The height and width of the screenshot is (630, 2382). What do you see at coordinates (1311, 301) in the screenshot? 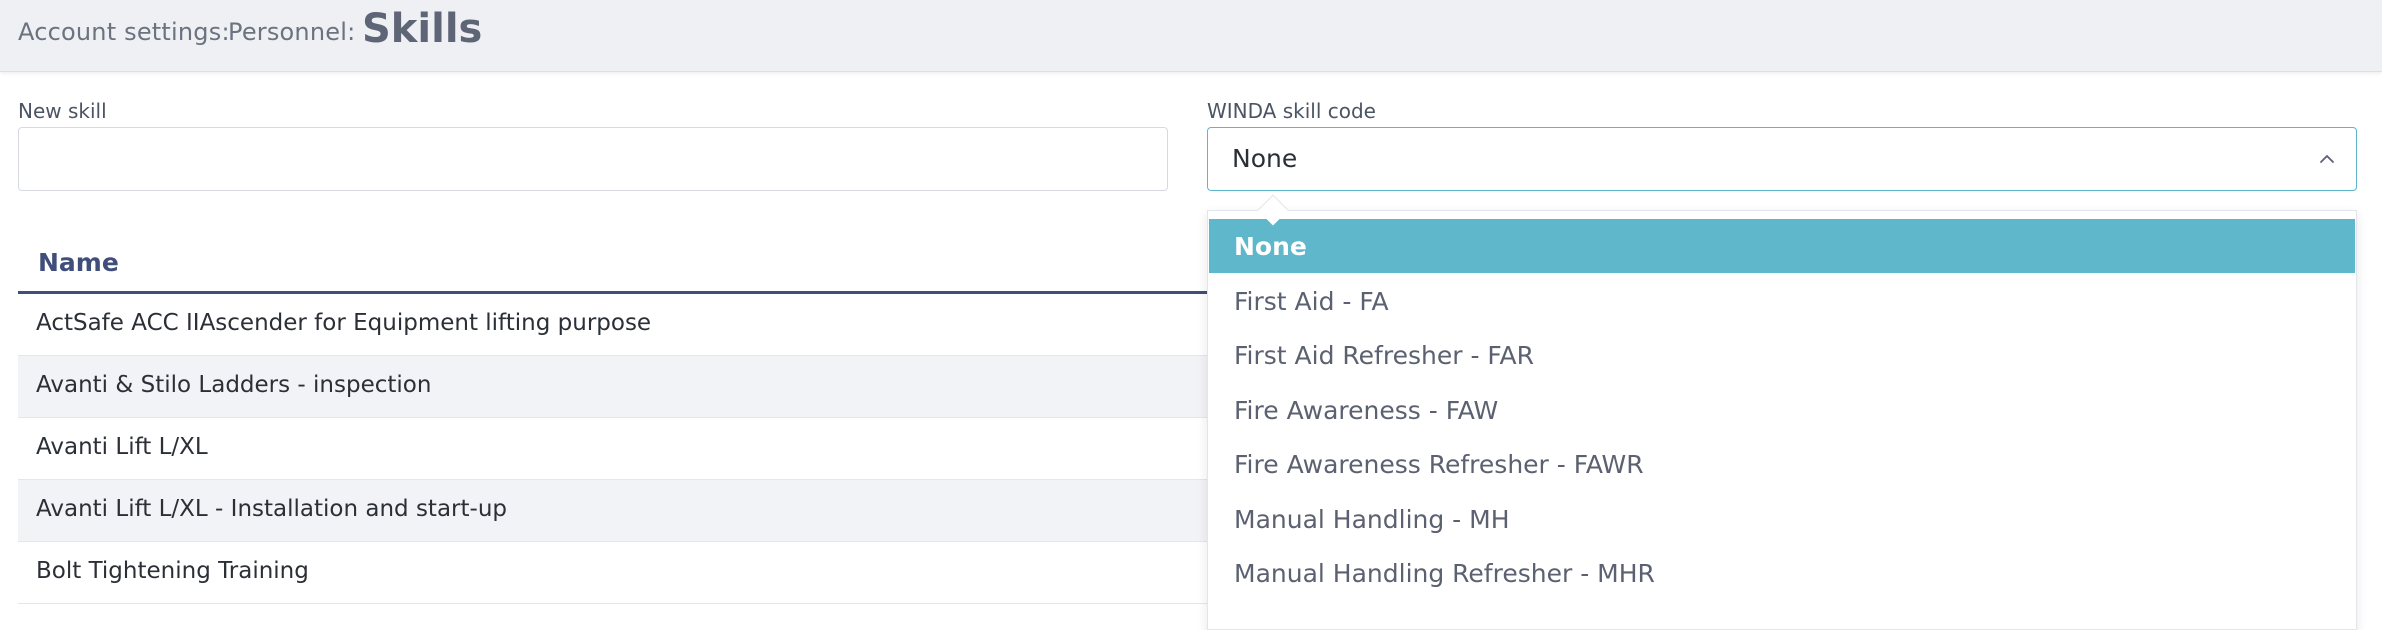
I see `dropdown-option-label: First Aid - FA` at bounding box center [1311, 301].